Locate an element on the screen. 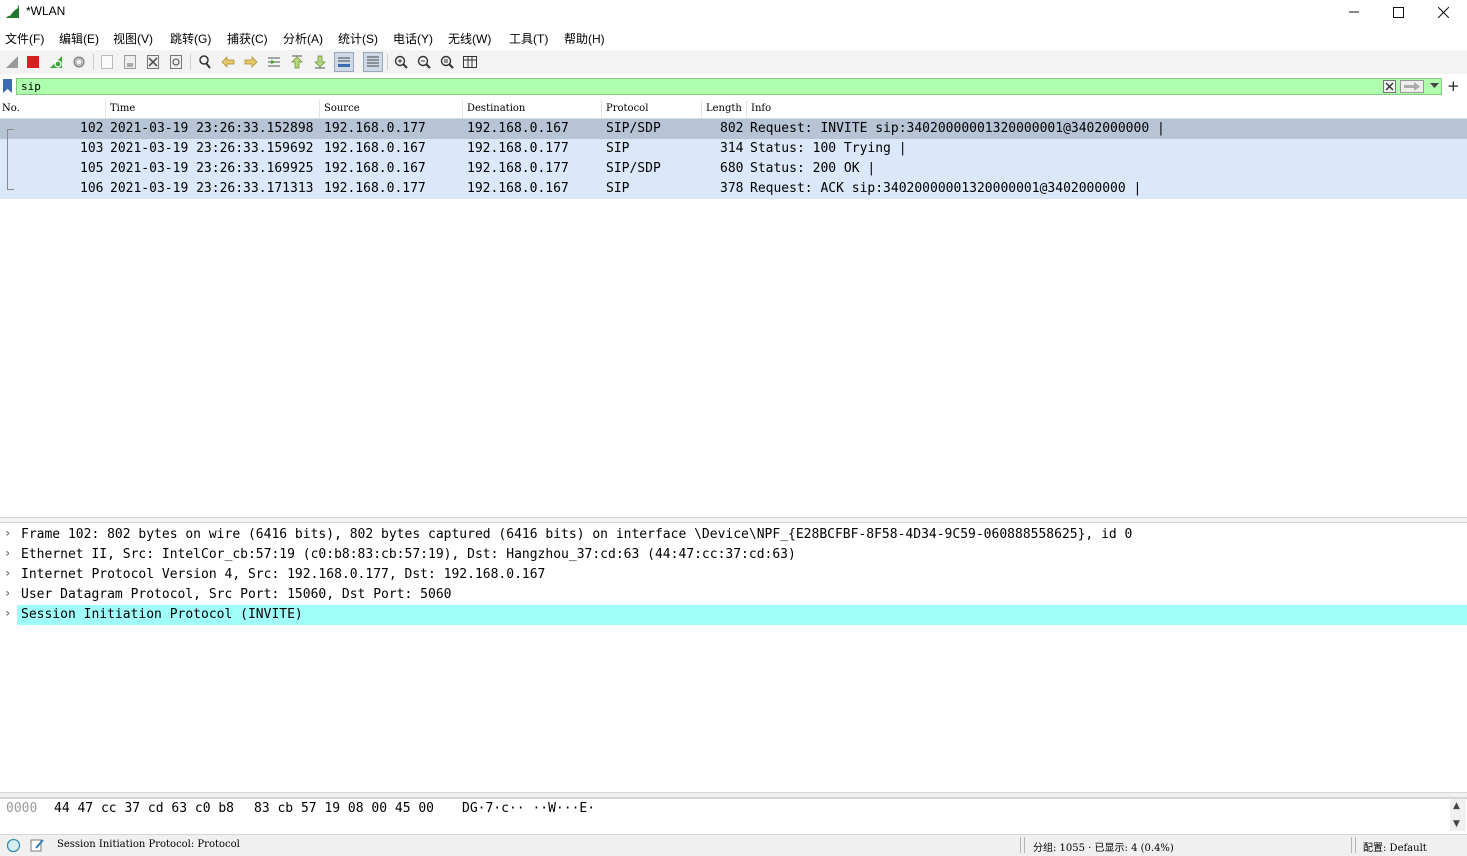 The image size is (1467, 856). packet-length: 378 is located at coordinates (732, 188).